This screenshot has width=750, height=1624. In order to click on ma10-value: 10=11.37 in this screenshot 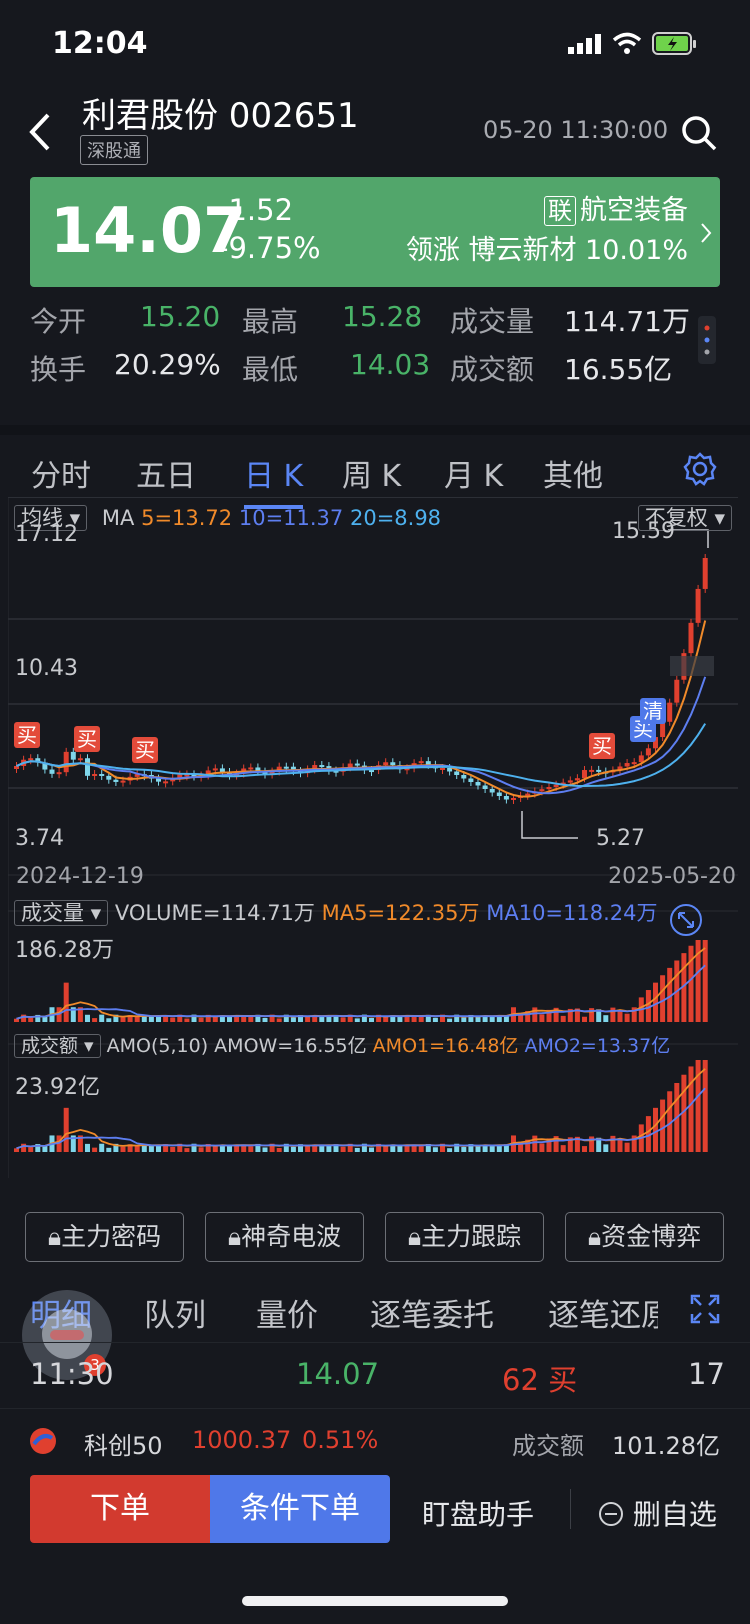, I will do `click(291, 518)`.